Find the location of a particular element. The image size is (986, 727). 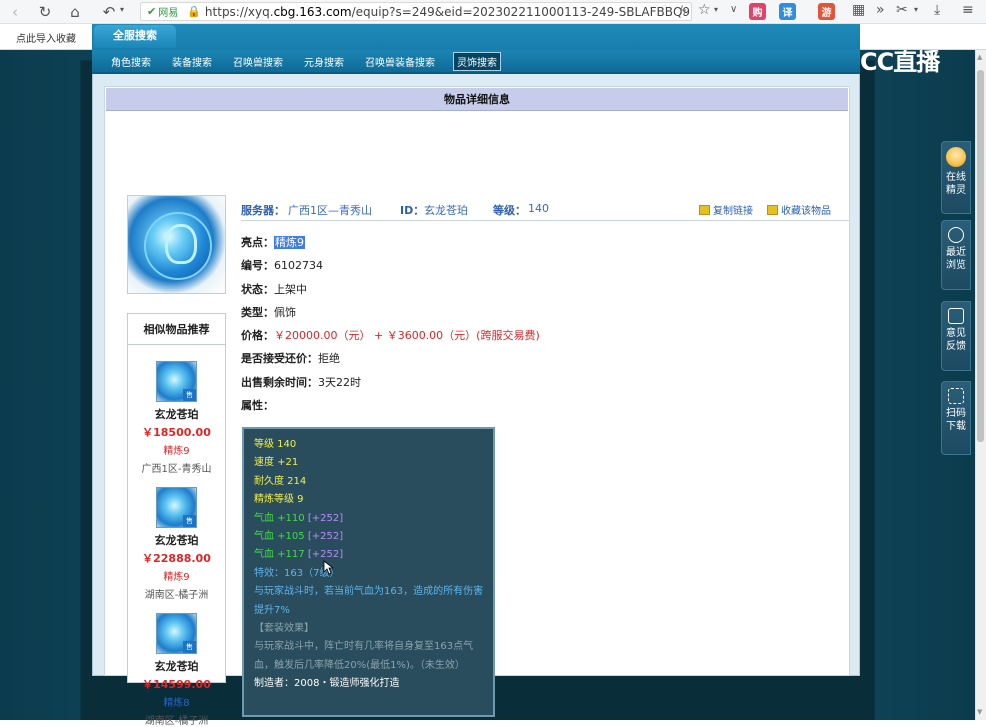

dock-recent-browse: 最近浏览 is located at coordinates (956, 255).